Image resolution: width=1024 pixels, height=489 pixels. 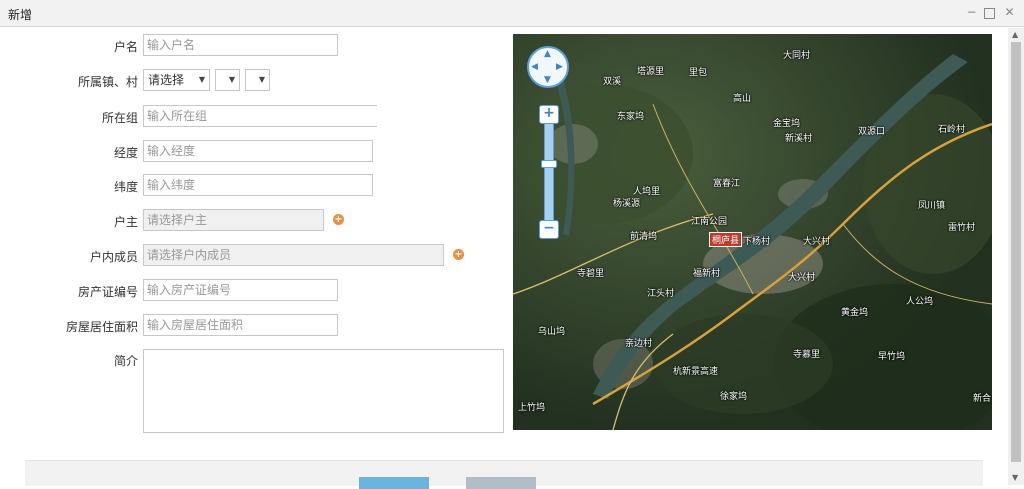 I want to click on map-label: 前清坞, so click(x=644, y=237).